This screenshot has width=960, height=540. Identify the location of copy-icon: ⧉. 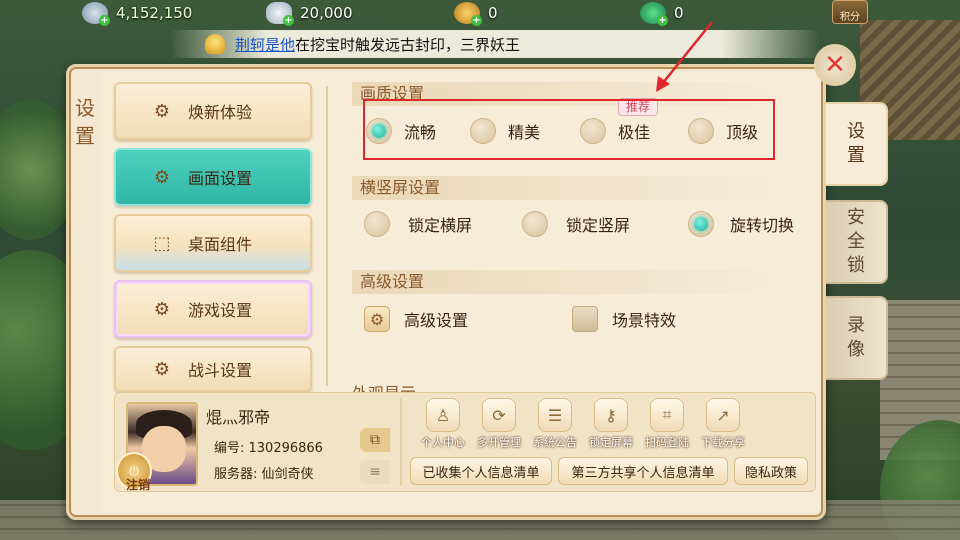
(375, 440).